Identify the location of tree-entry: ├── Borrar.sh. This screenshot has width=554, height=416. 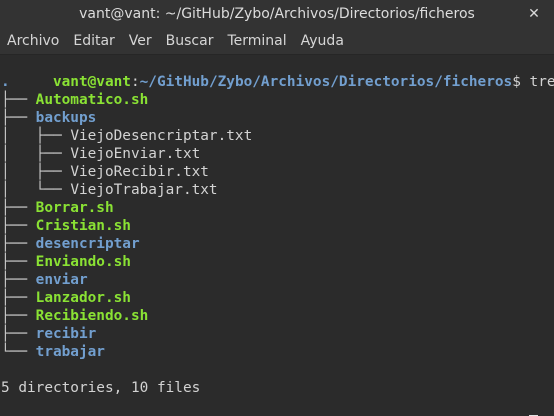
(57, 208).